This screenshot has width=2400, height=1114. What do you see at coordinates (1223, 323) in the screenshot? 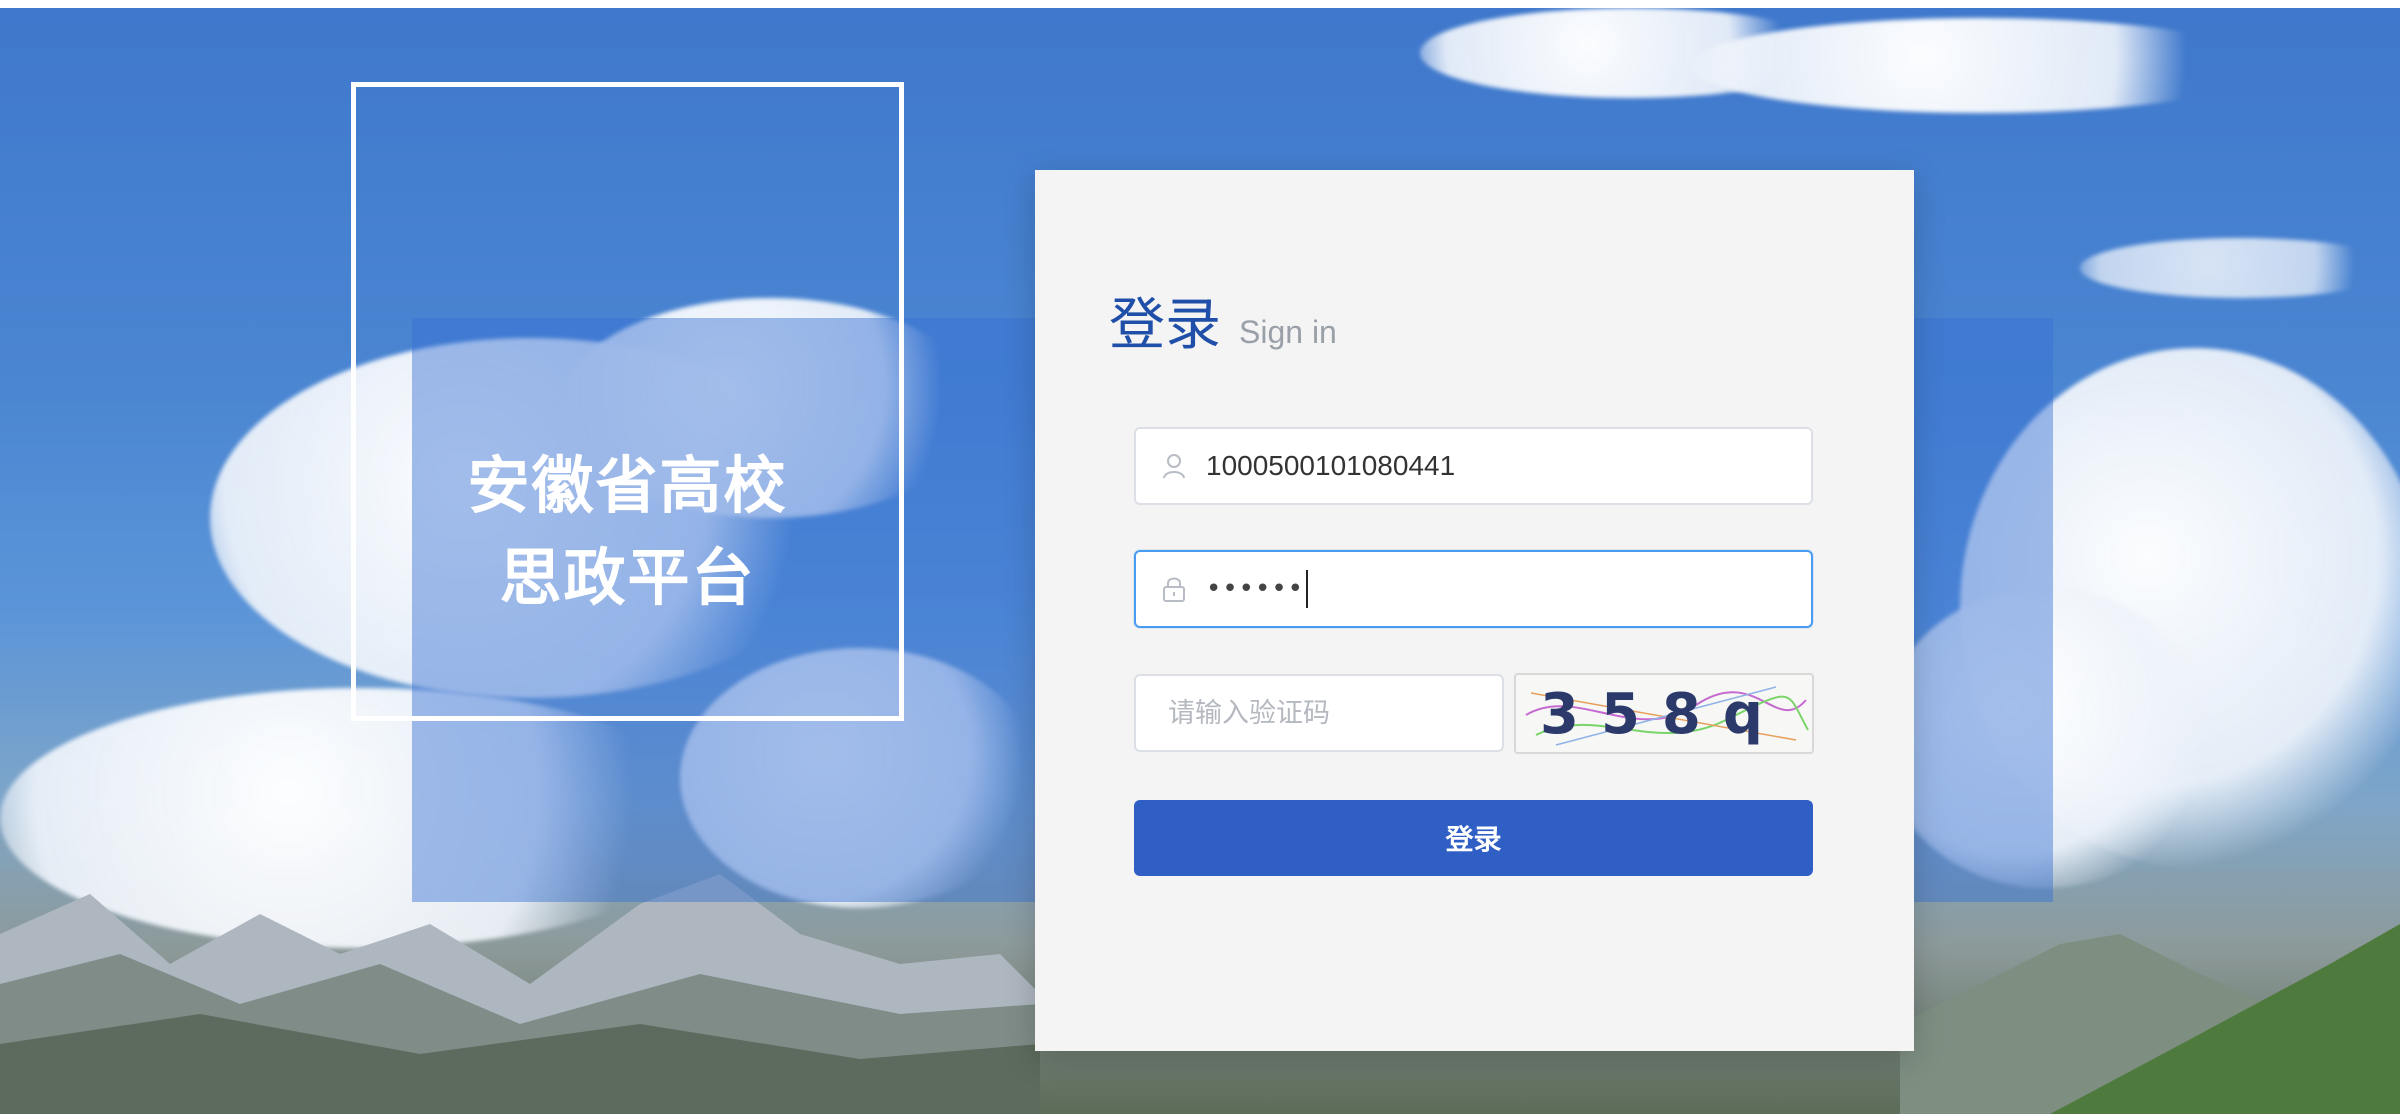
I see `login-heading: 登录 Sign in` at bounding box center [1223, 323].